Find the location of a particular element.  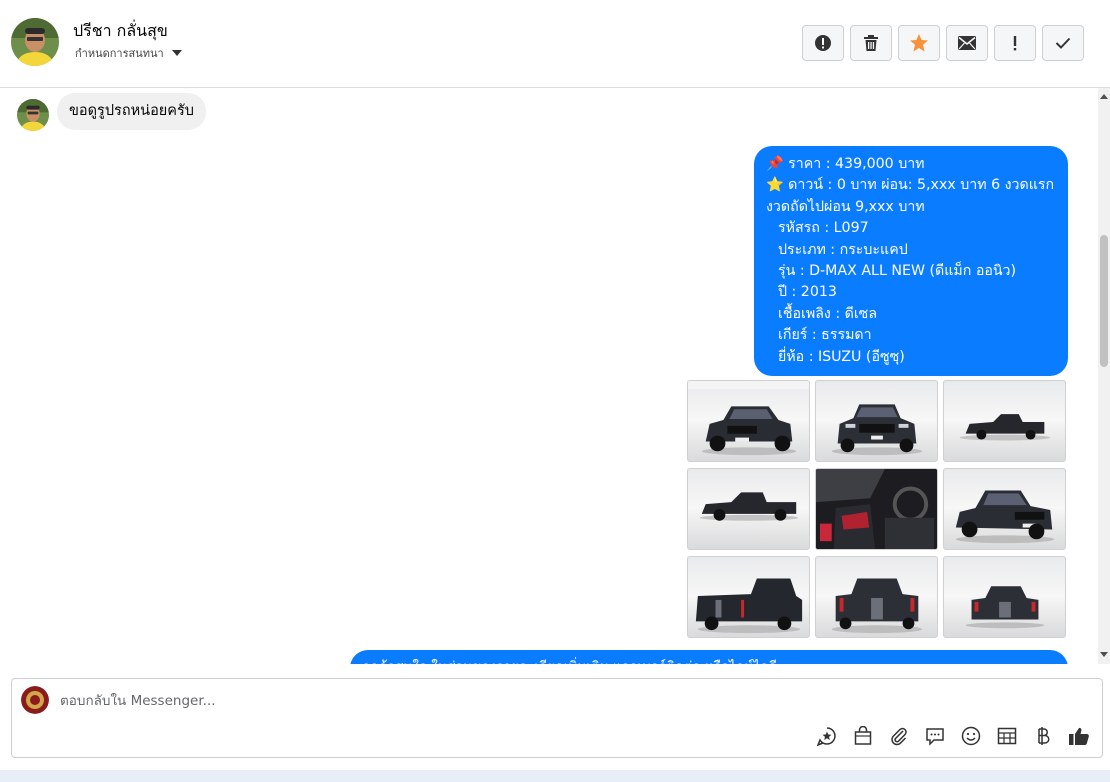

check-icon is located at coordinates (1063, 43).